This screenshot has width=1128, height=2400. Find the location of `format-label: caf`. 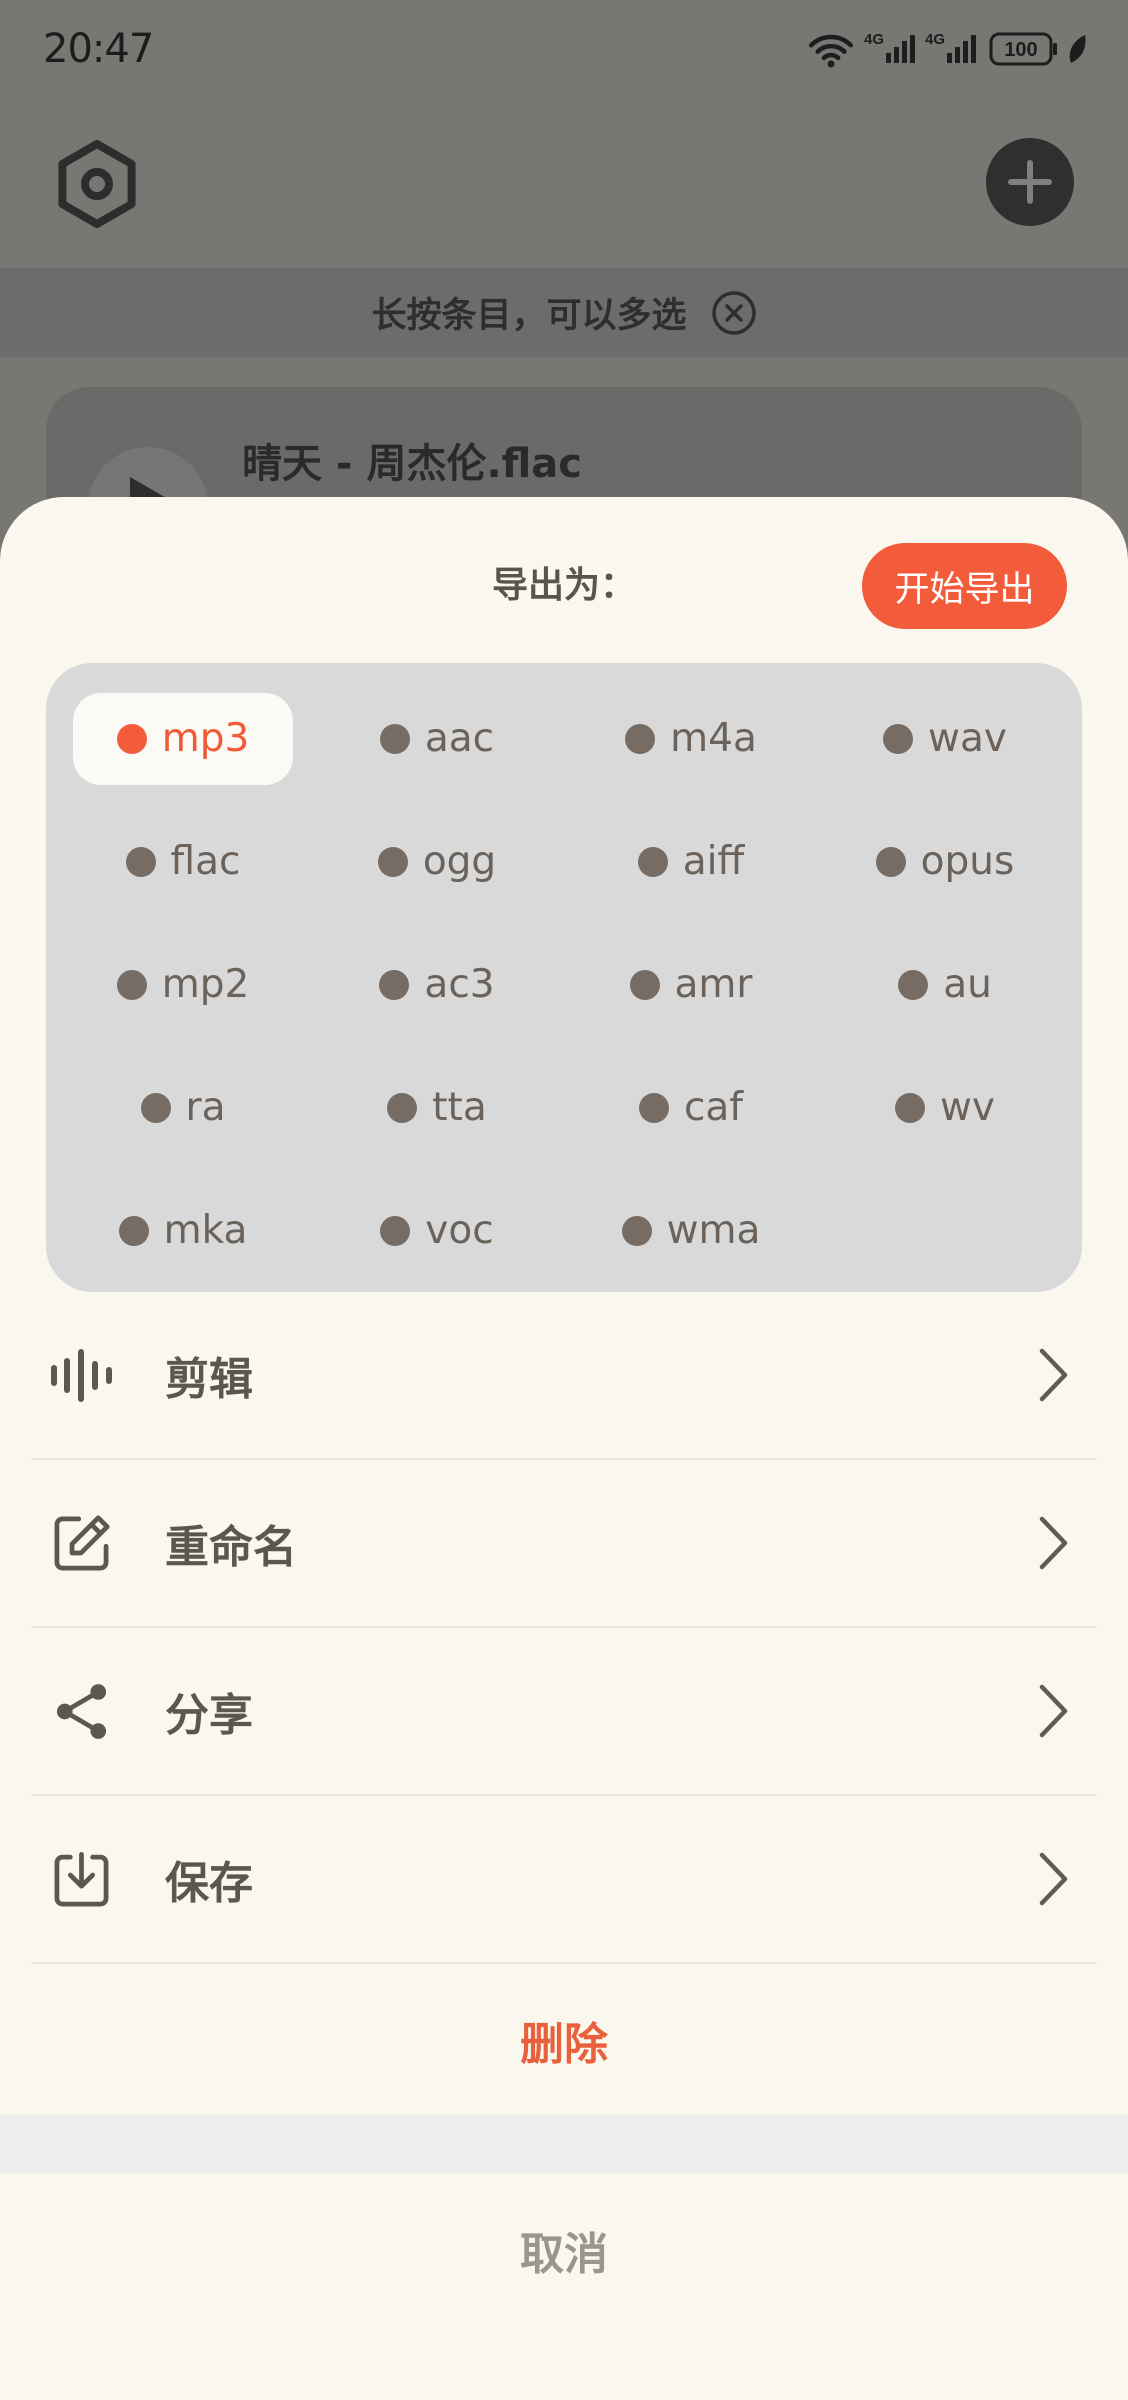

format-label: caf is located at coordinates (713, 1107).